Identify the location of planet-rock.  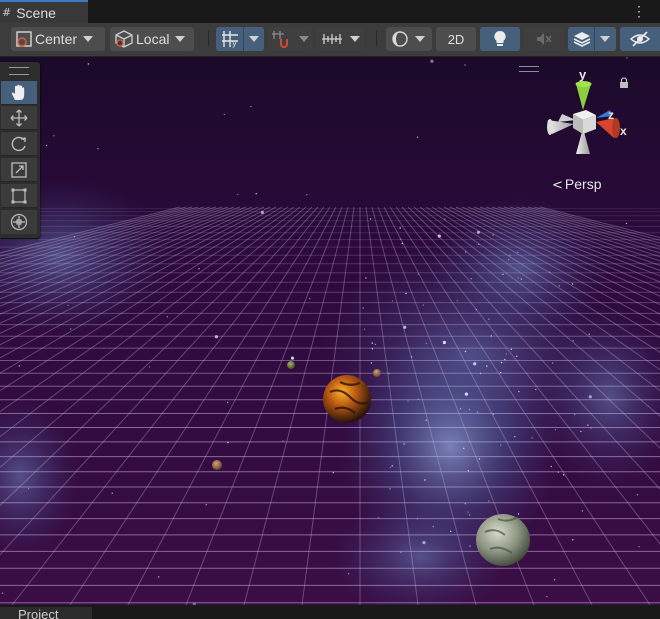
(503, 540).